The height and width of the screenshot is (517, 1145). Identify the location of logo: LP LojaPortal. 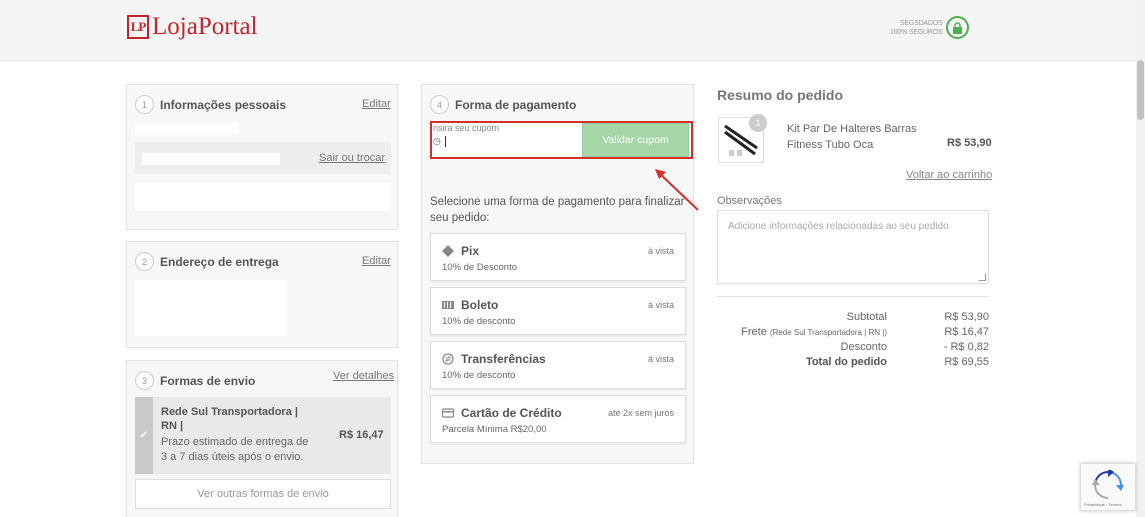
(192, 27).